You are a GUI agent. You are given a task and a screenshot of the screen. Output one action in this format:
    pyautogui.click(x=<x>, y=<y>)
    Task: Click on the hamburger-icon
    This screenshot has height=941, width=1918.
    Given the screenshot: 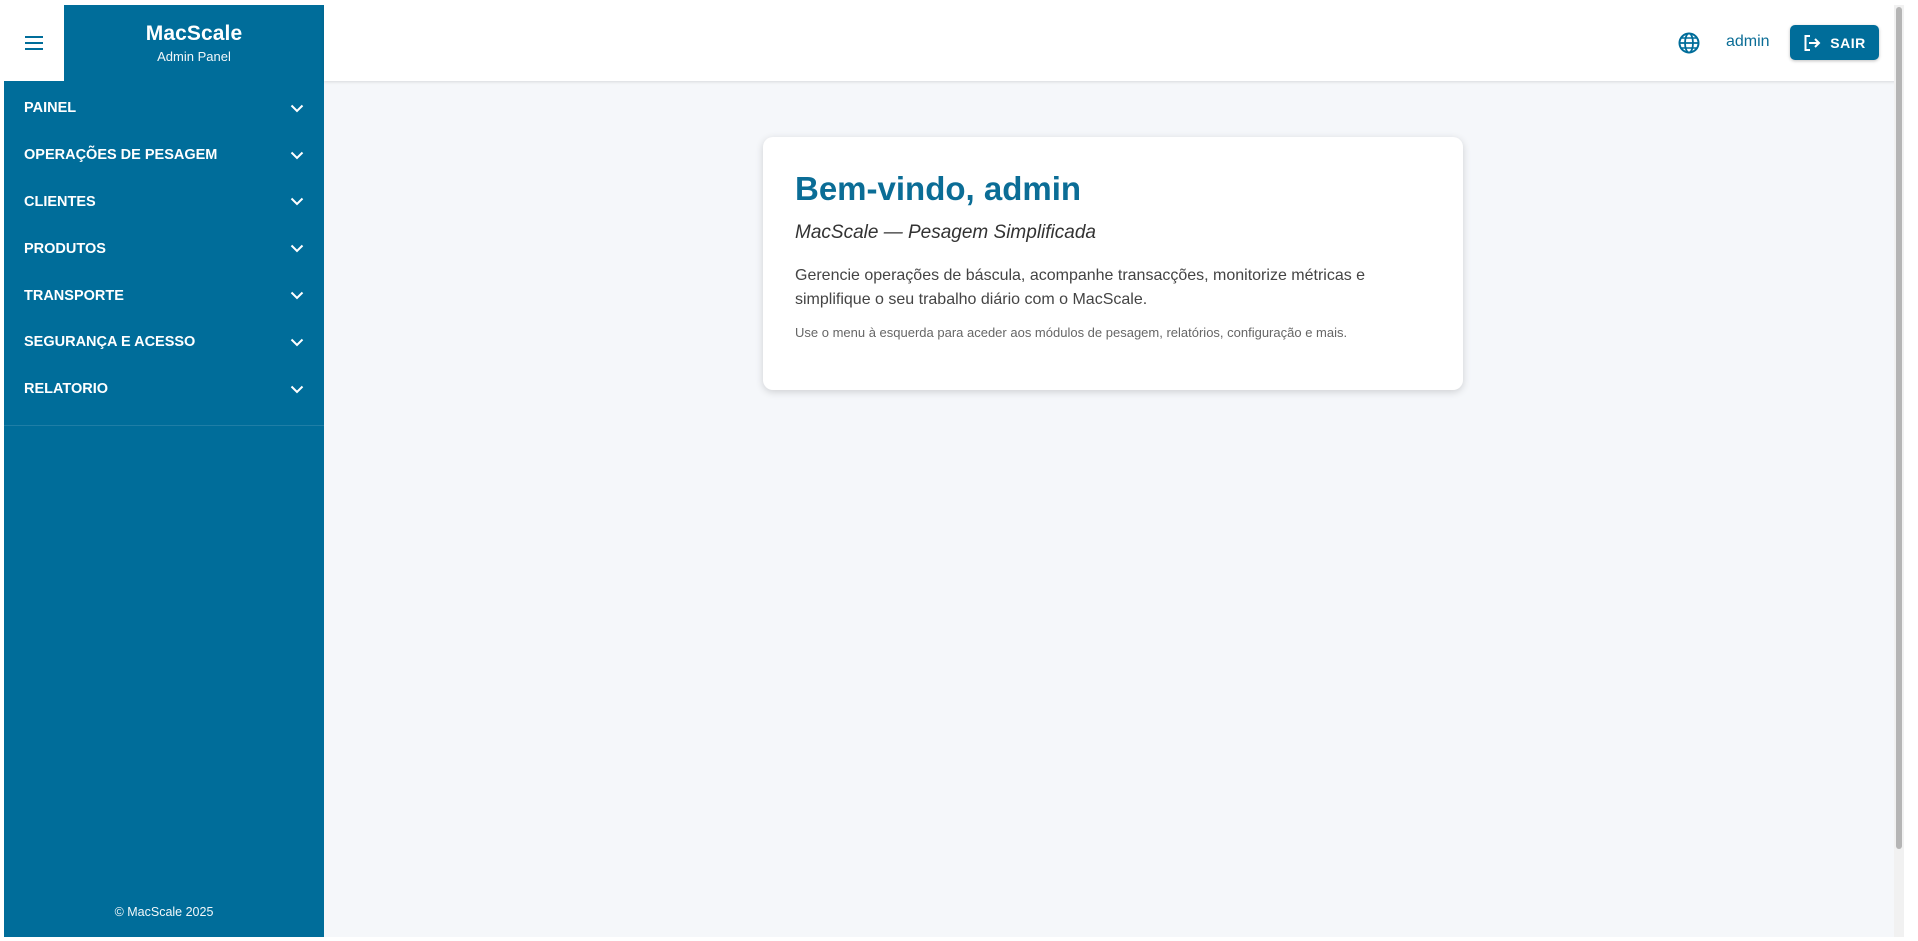 What is the action you would take?
    pyautogui.click(x=34, y=43)
    